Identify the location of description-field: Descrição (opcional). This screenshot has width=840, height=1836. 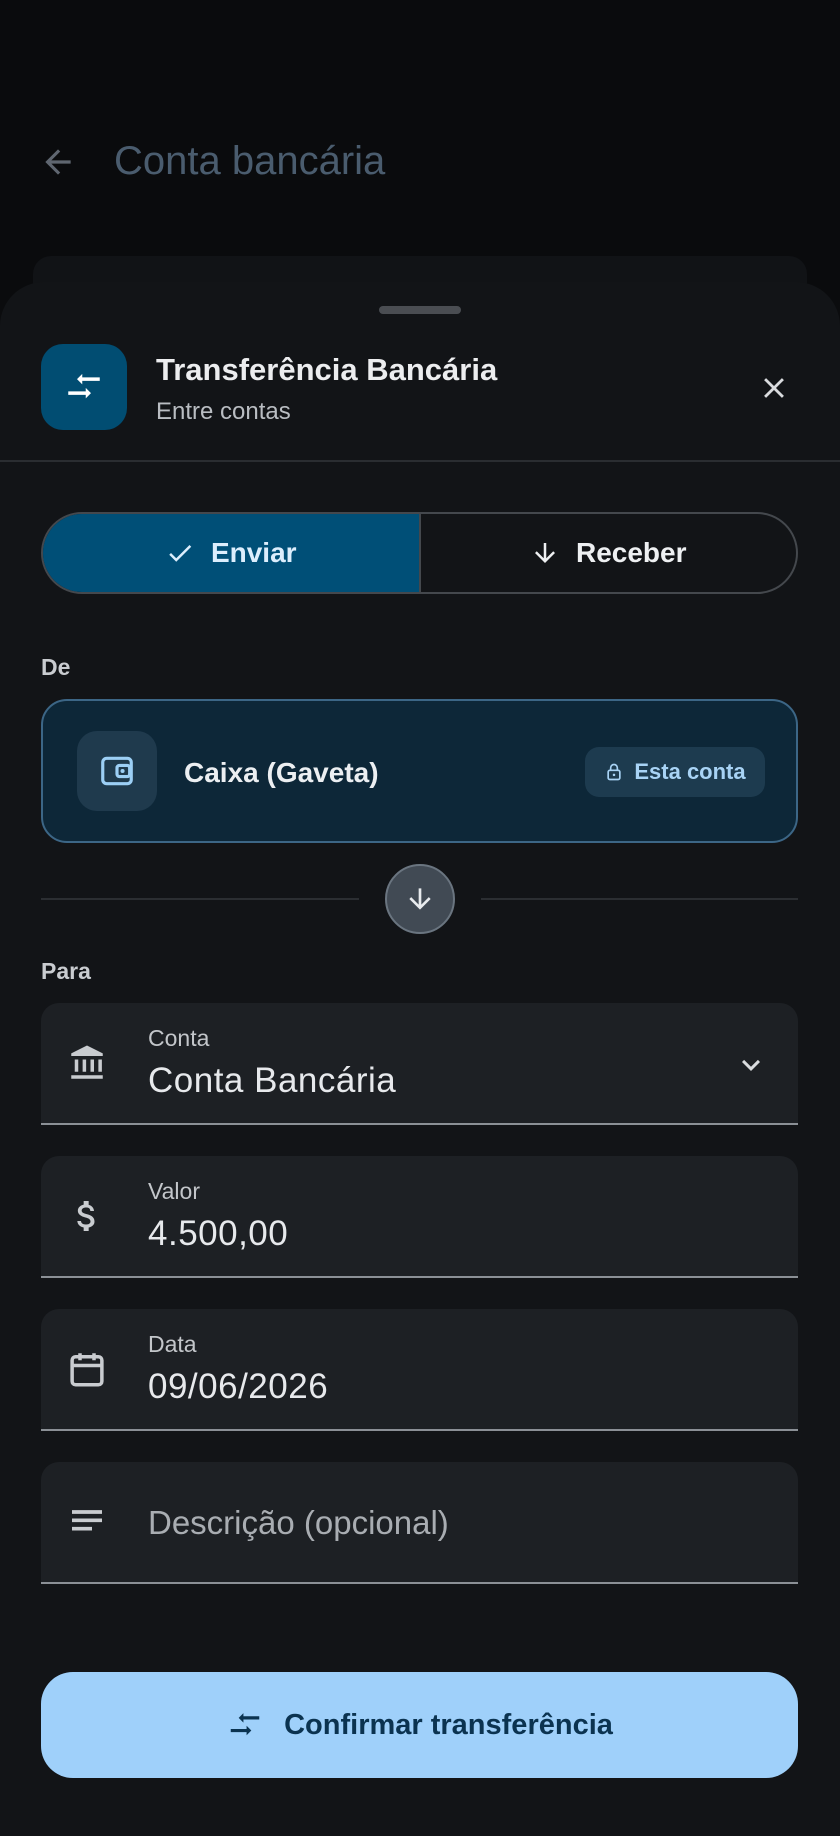
(419, 1523).